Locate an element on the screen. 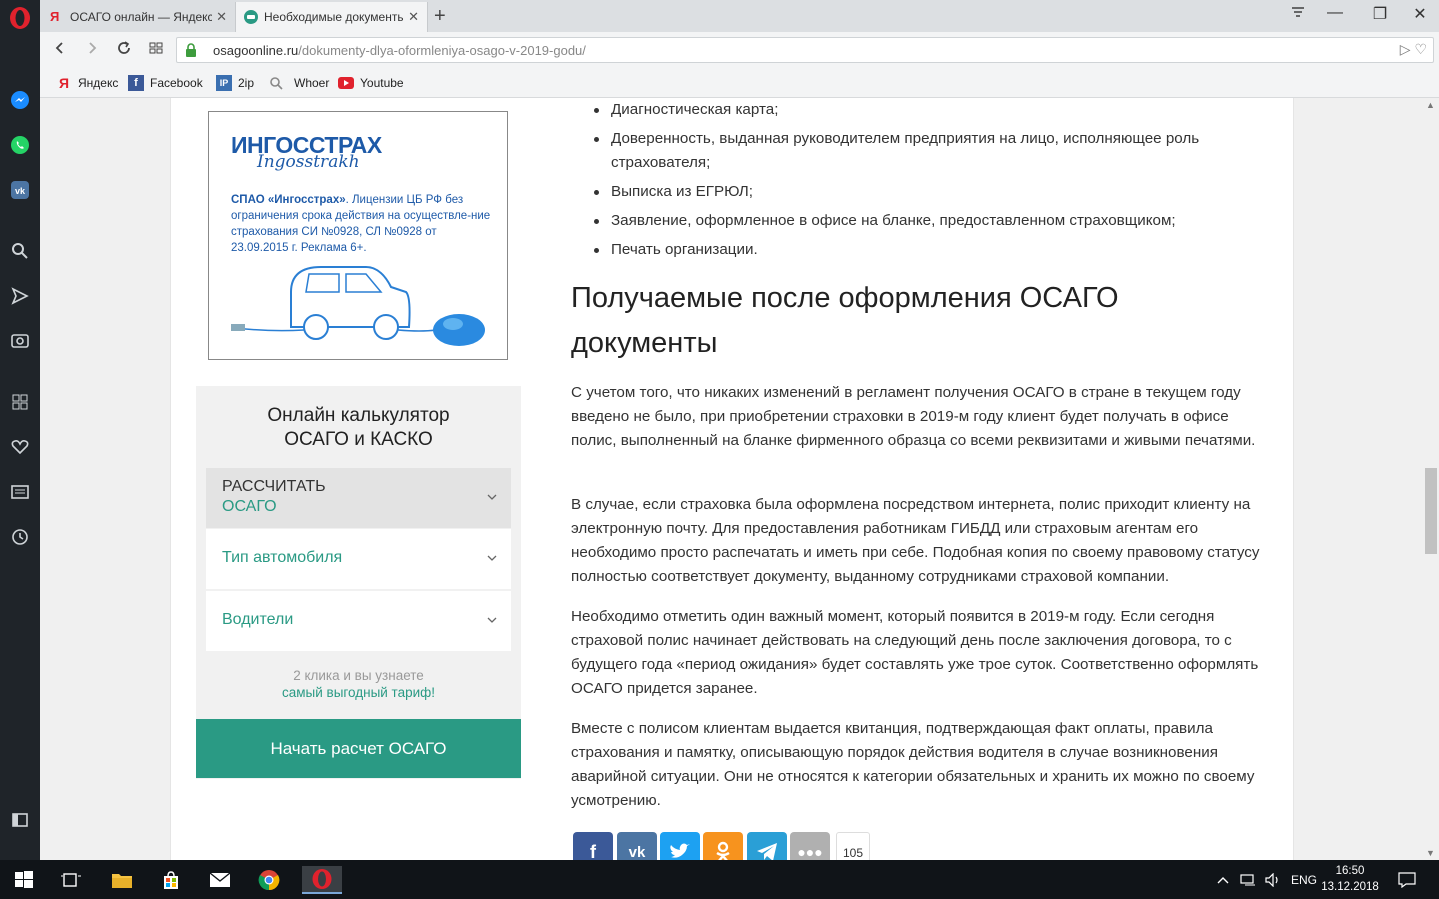  calculator-title: Онлайн калькулятор ОСАГО и КАСКО is located at coordinates (358, 427).